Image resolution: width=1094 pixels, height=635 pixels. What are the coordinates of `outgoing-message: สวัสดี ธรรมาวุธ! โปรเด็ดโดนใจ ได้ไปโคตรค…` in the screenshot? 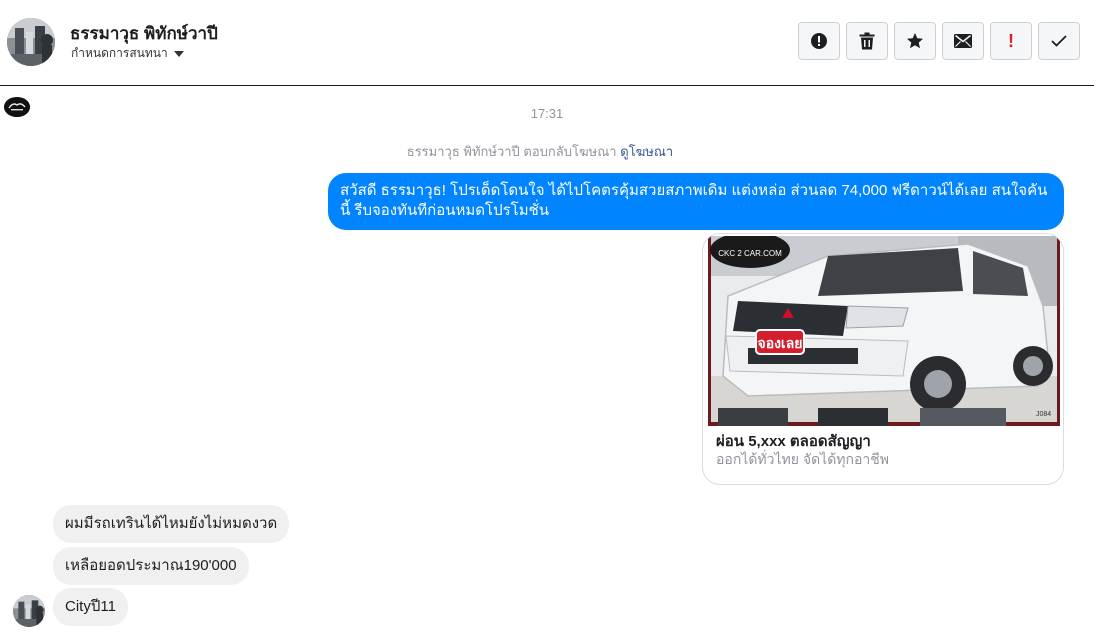 It's located at (696, 201).